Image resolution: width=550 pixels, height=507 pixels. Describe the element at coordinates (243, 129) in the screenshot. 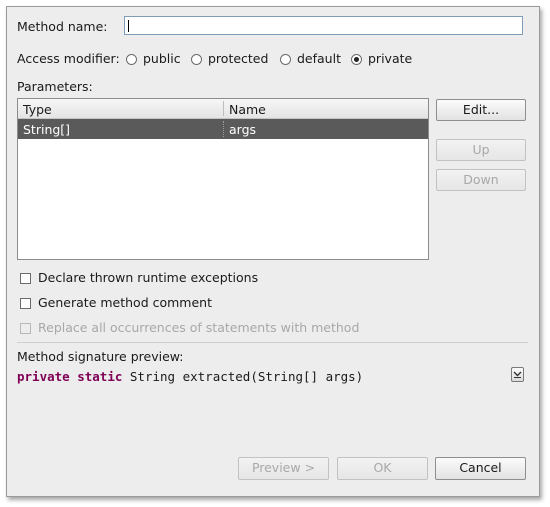

I see `cell-name: args` at that location.